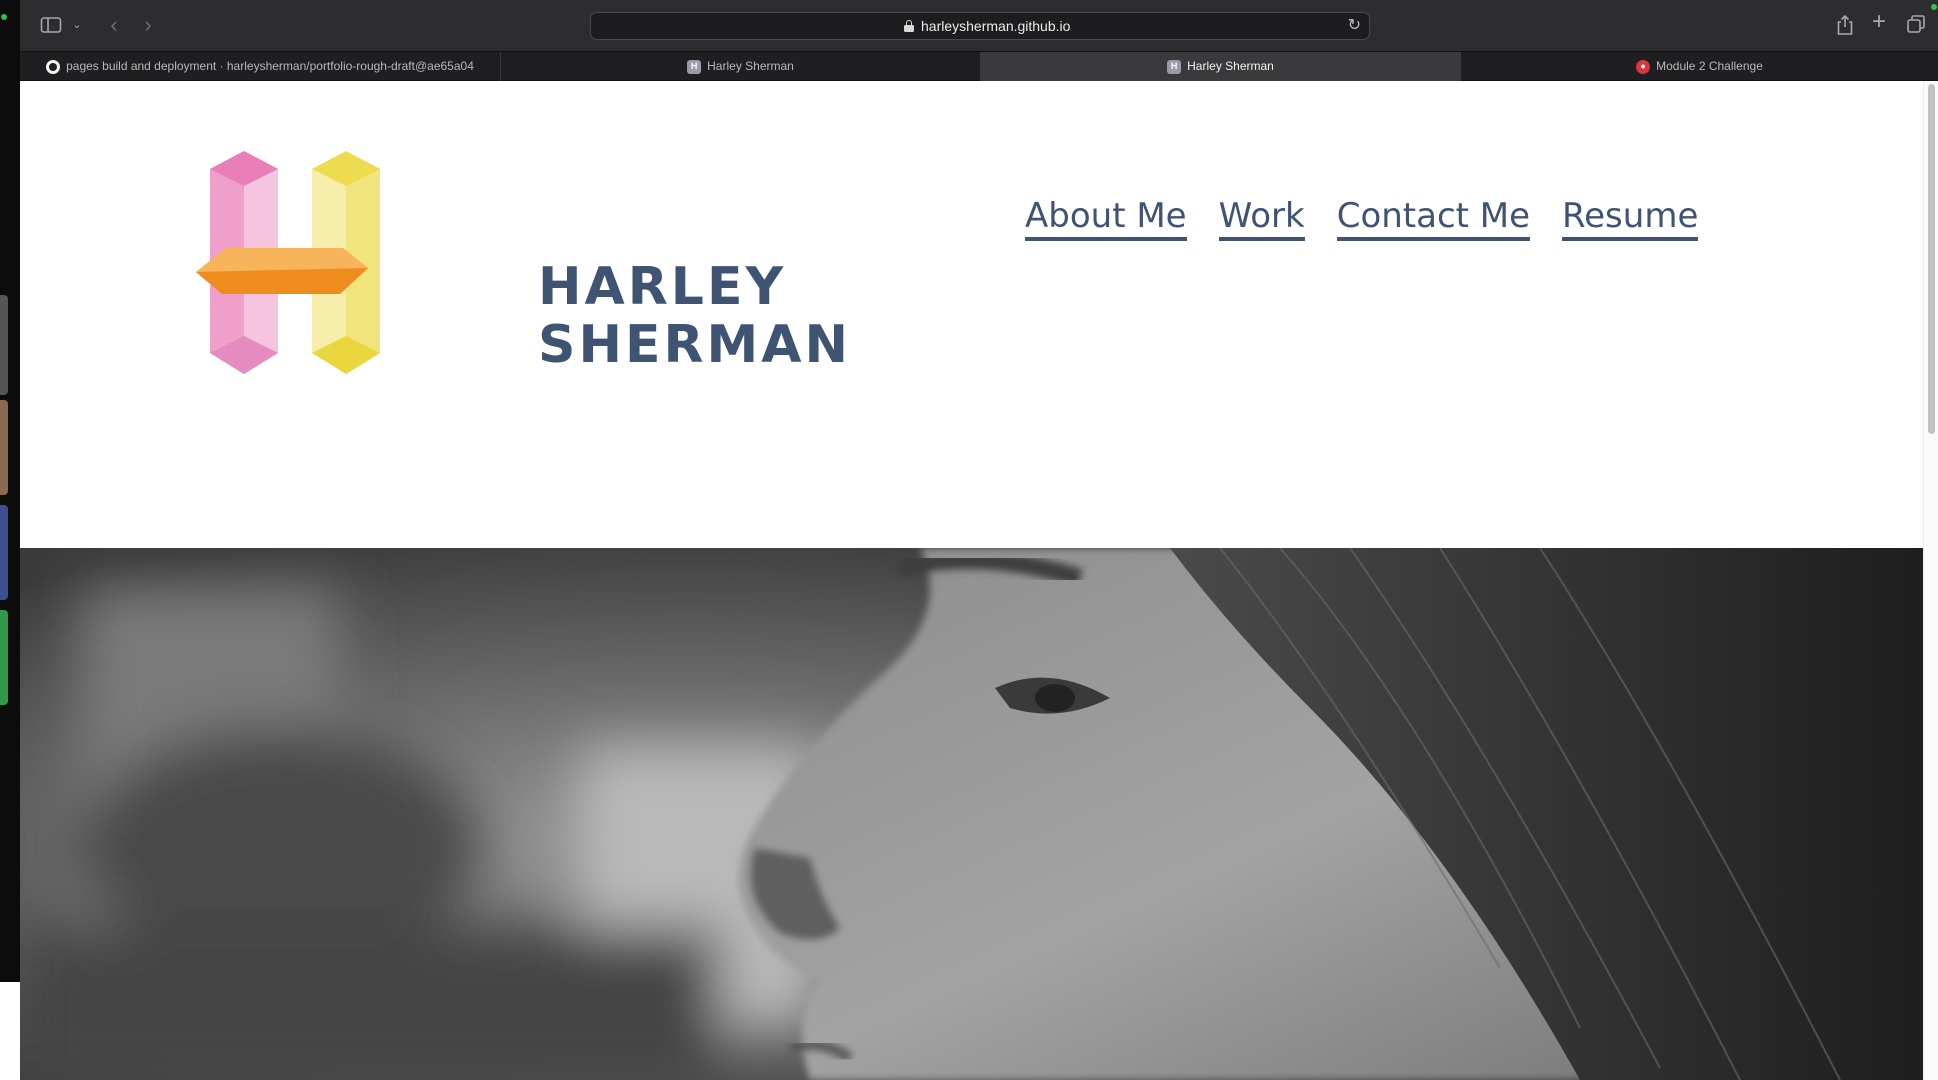 The height and width of the screenshot is (1080, 1938). What do you see at coordinates (662, 287) in the screenshot?
I see `logo-line-1: HARLEY` at bounding box center [662, 287].